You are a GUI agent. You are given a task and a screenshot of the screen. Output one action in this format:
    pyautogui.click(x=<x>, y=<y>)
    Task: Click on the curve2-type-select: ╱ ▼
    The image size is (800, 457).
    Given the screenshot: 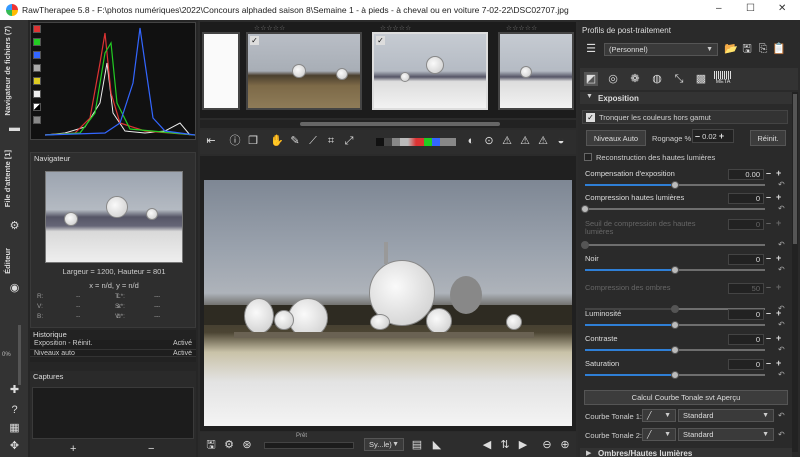 What is the action you would take?
    pyautogui.click(x=659, y=434)
    